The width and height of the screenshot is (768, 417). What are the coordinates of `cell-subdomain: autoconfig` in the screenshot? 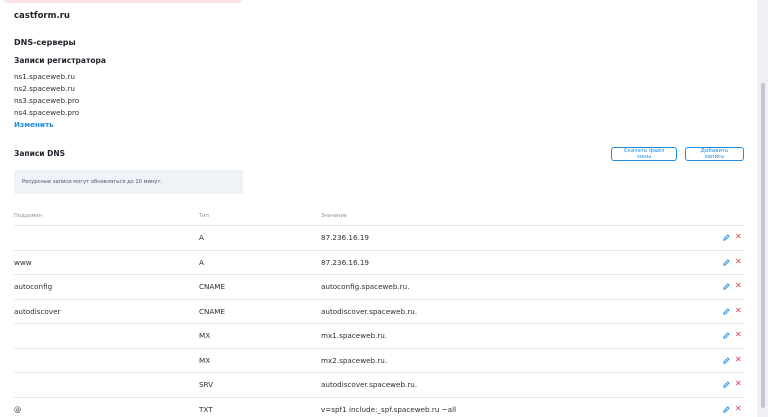 It's located at (33, 286).